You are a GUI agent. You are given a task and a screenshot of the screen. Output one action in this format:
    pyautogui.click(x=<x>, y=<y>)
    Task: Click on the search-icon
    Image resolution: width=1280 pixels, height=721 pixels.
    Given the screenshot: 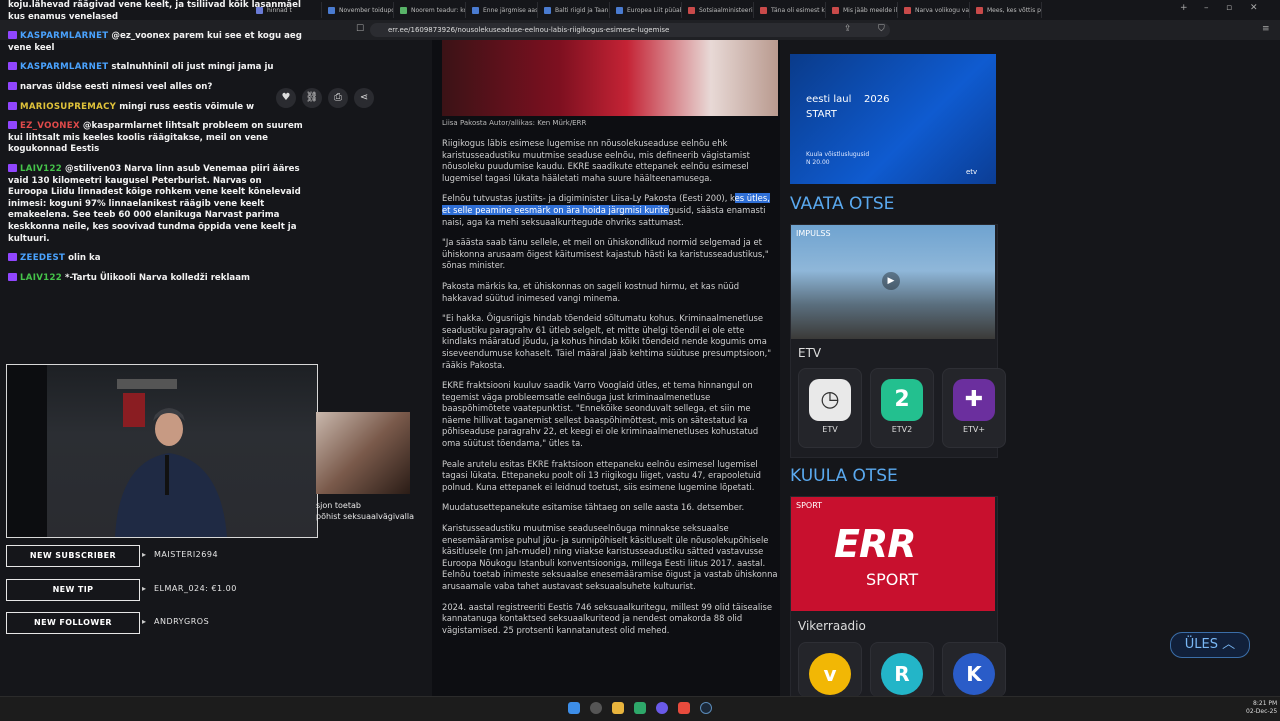 What is the action you would take?
    pyautogui.click(x=596, y=708)
    